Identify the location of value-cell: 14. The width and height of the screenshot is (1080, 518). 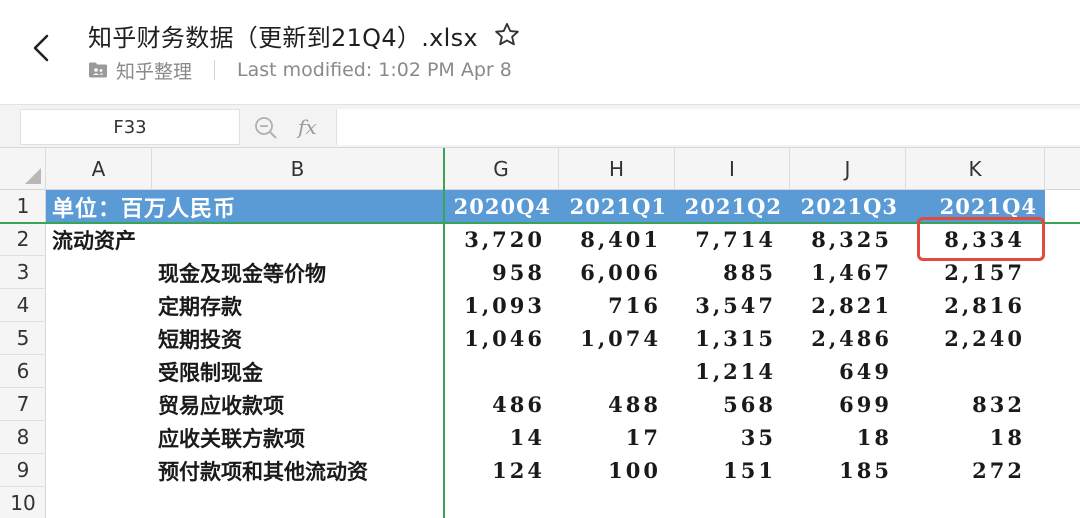
(501, 437).